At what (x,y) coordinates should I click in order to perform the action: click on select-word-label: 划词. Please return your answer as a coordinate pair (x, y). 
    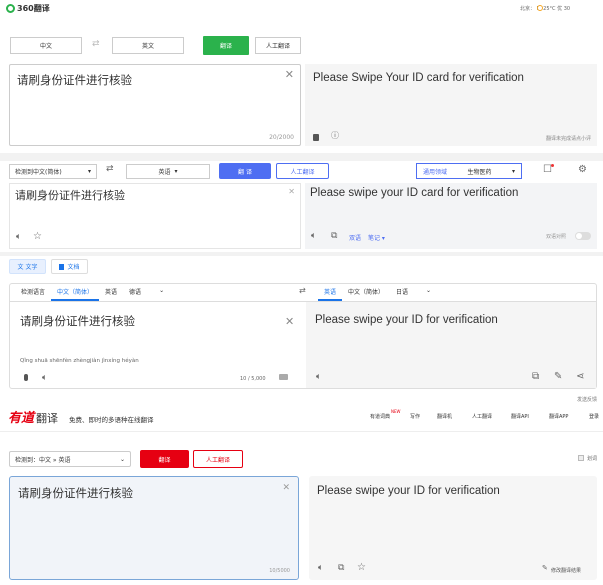
    Looking at the image, I should click on (592, 459).